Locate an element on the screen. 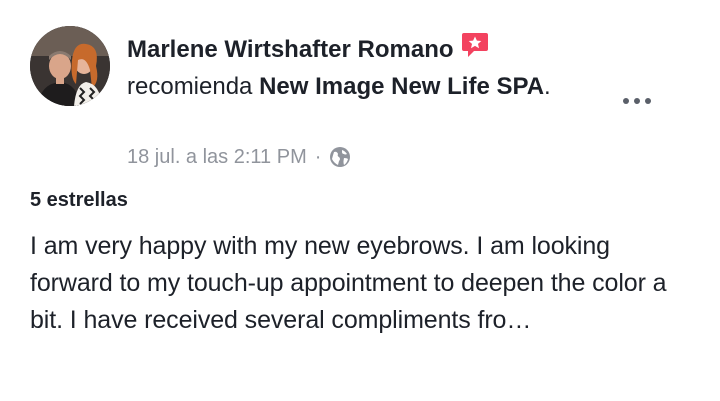 The image size is (720, 401). page-name-link: New Image New Life SPA is located at coordinates (401, 86).